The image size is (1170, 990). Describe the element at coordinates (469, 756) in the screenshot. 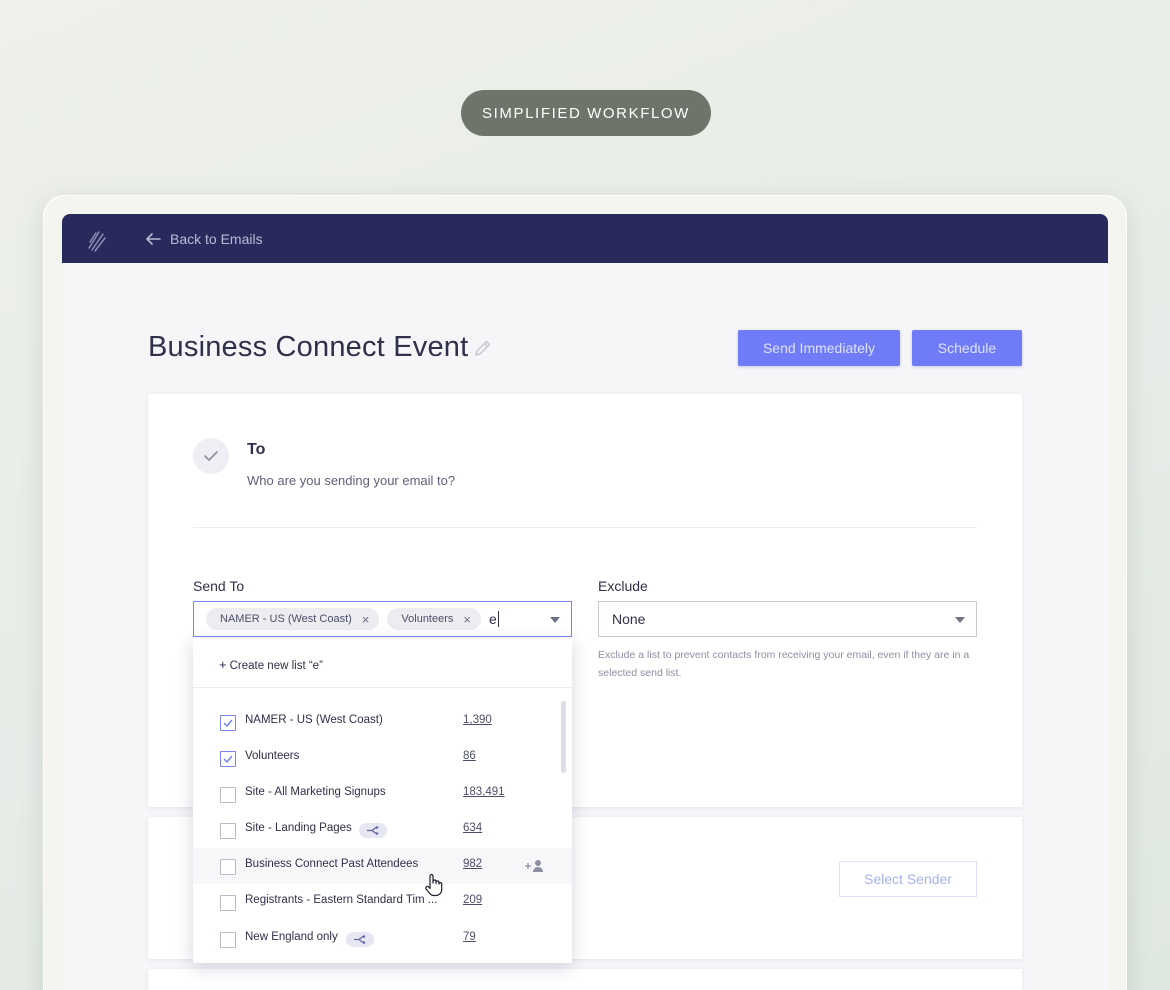

I see `list-item-count: 86` at that location.